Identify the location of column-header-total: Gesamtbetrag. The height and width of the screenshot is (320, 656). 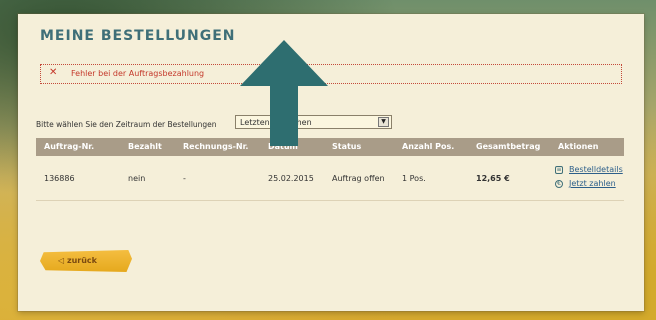
(508, 146).